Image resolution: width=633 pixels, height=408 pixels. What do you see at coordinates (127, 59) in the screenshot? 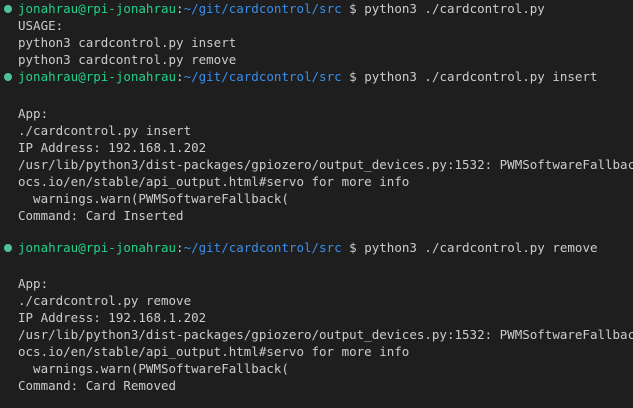
I see `output-line: python3 cardcontrol.py remove` at bounding box center [127, 59].